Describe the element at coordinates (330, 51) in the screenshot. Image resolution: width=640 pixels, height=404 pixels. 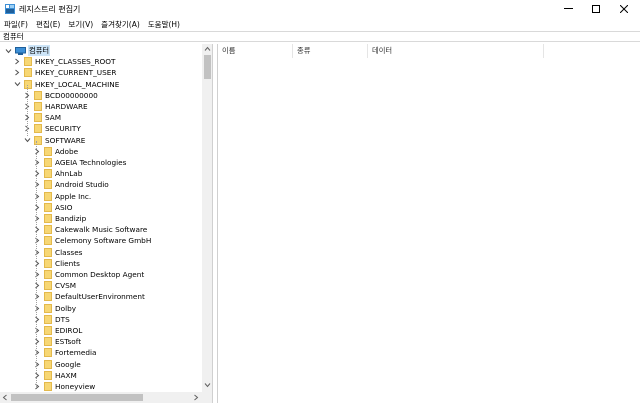
I see `column-header-type: 종류` at that location.